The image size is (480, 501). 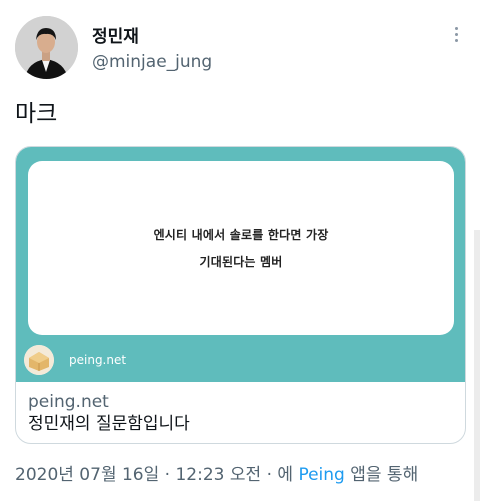 I want to click on more-vertical-icon, so click(x=456, y=34).